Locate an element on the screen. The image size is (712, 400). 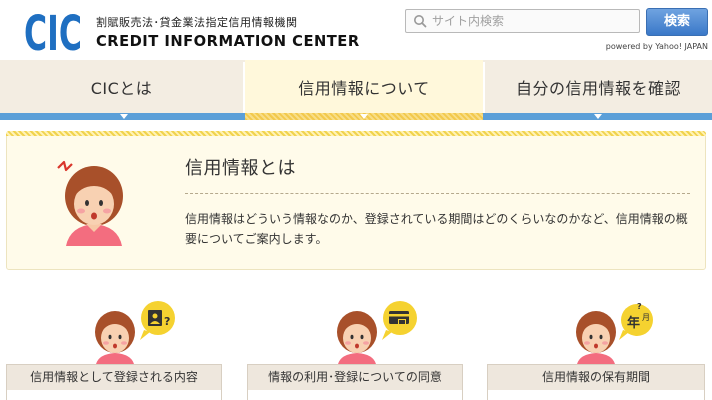
search-box is located at coordinates (522, 21).